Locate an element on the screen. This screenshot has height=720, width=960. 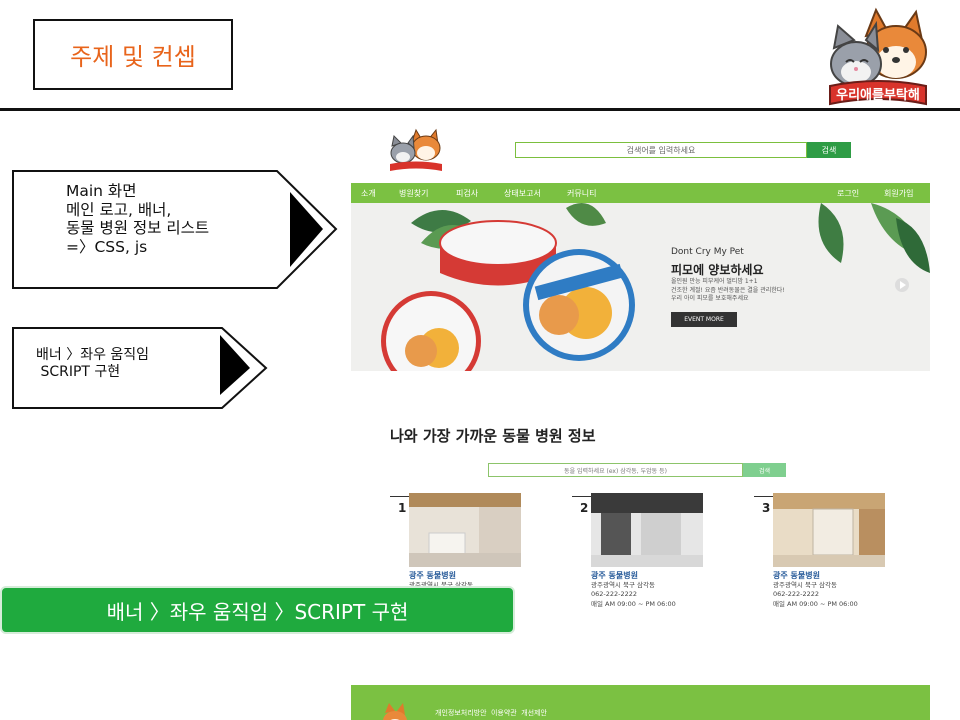
slide-title: 주제 및 컨셉 is located at coordinates (133, 54).